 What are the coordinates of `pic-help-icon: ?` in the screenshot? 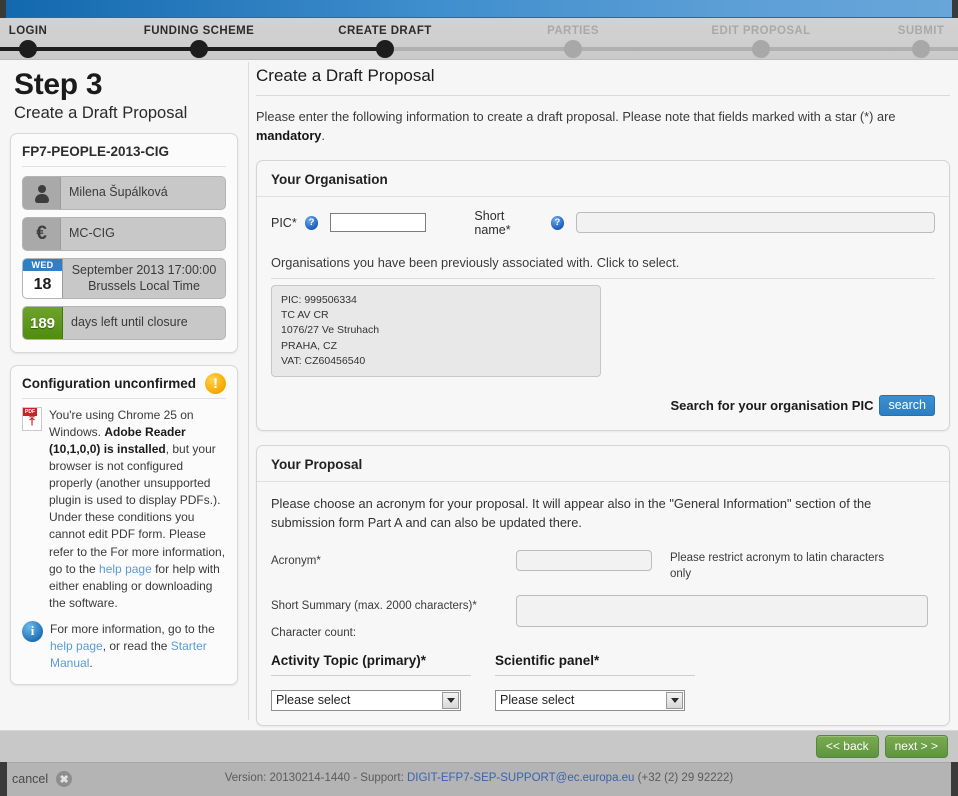 It's located at (311, 222).